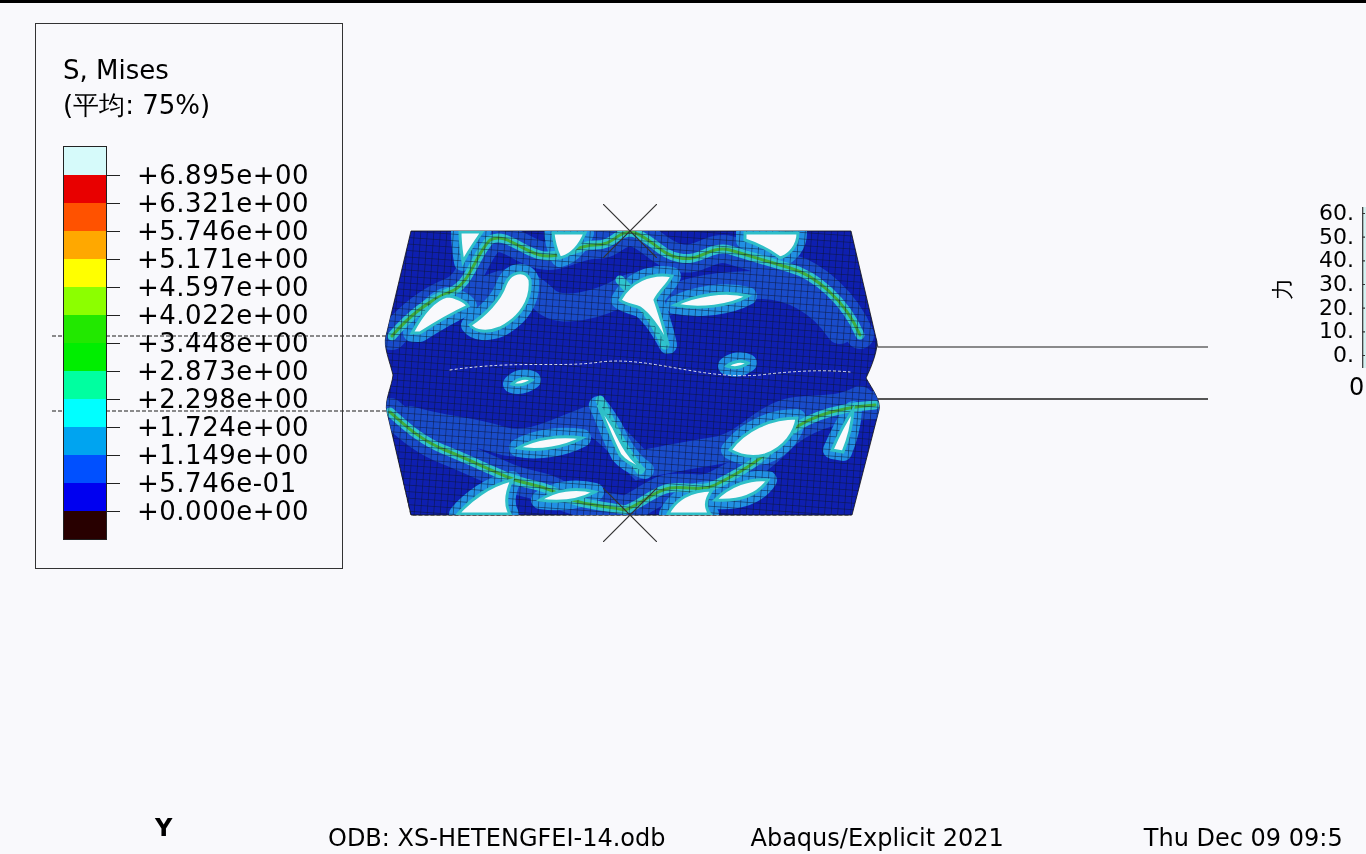 This screenshot has height=854, width=1366. Describe the element at coordinates (497, 838) in the screenshot. I see `viewport-title-text: ODB: XS-HETENGFEI-14.odb` at that location.